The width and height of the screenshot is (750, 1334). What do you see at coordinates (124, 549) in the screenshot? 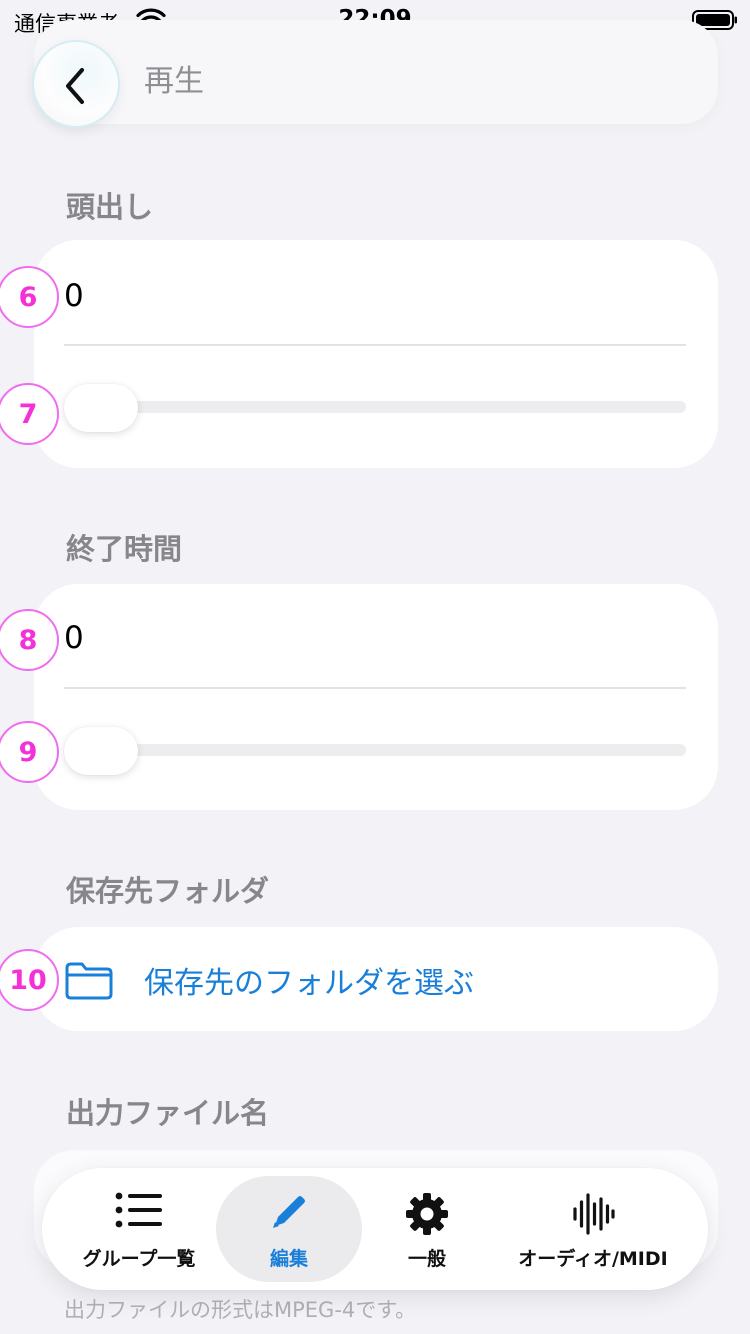
I see `section-title-end: 終了時間` at bounding box center [124, 549].